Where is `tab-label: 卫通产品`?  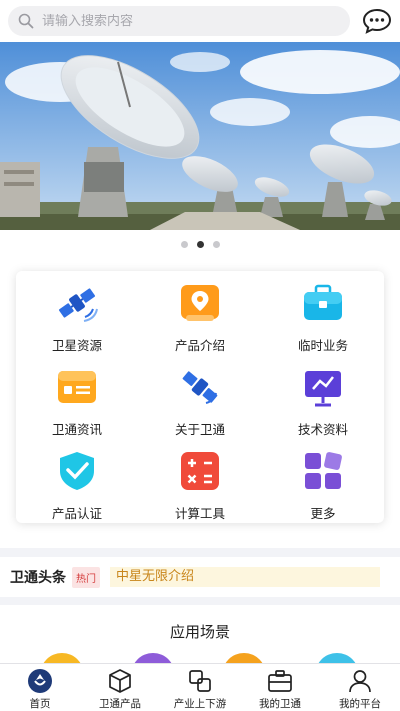
tab-label: 卫通产品 is located at coordinates (120, 704).